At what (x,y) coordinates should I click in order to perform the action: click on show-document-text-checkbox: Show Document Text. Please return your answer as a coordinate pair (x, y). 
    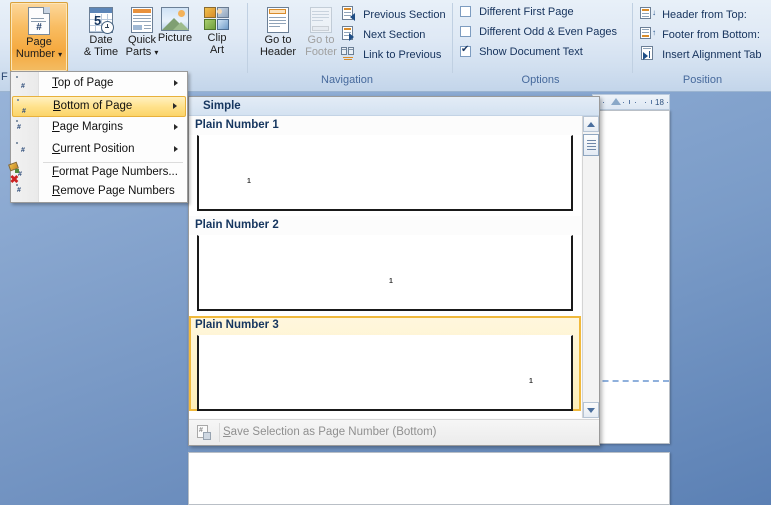
    Looking at the image, I should click on (521, 53).